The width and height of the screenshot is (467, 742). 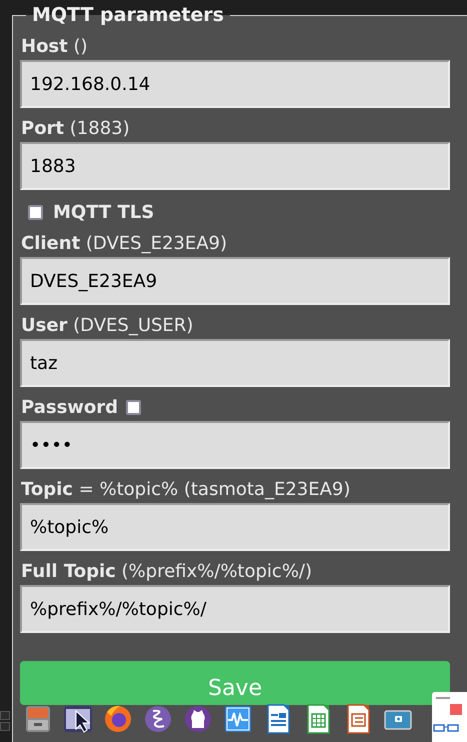 I want to click on field-label: Client (DVES_E23EA9), so click(x=124, y=243).